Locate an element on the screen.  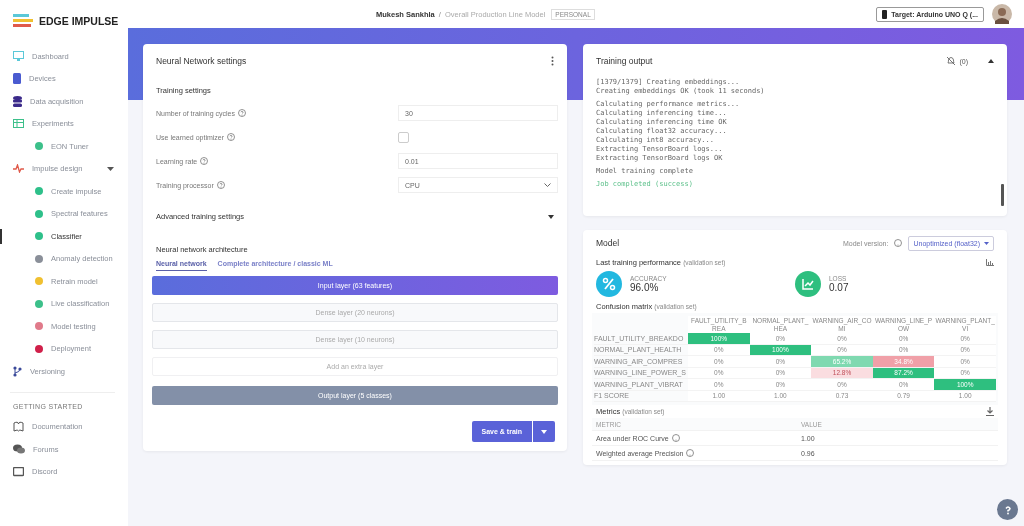
logo-icon is located at coordinates (23, 21).